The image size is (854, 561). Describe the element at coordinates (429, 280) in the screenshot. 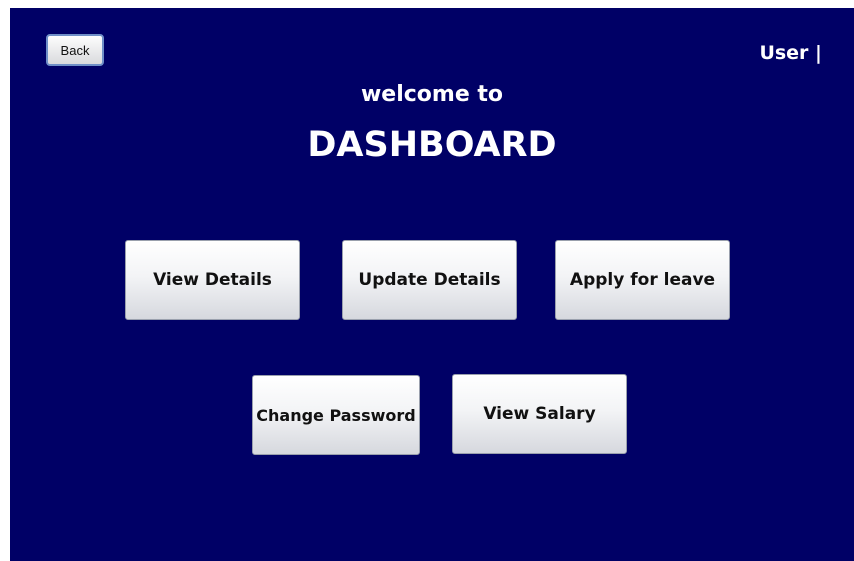

I see `update-details-button: Update Details` at that location.